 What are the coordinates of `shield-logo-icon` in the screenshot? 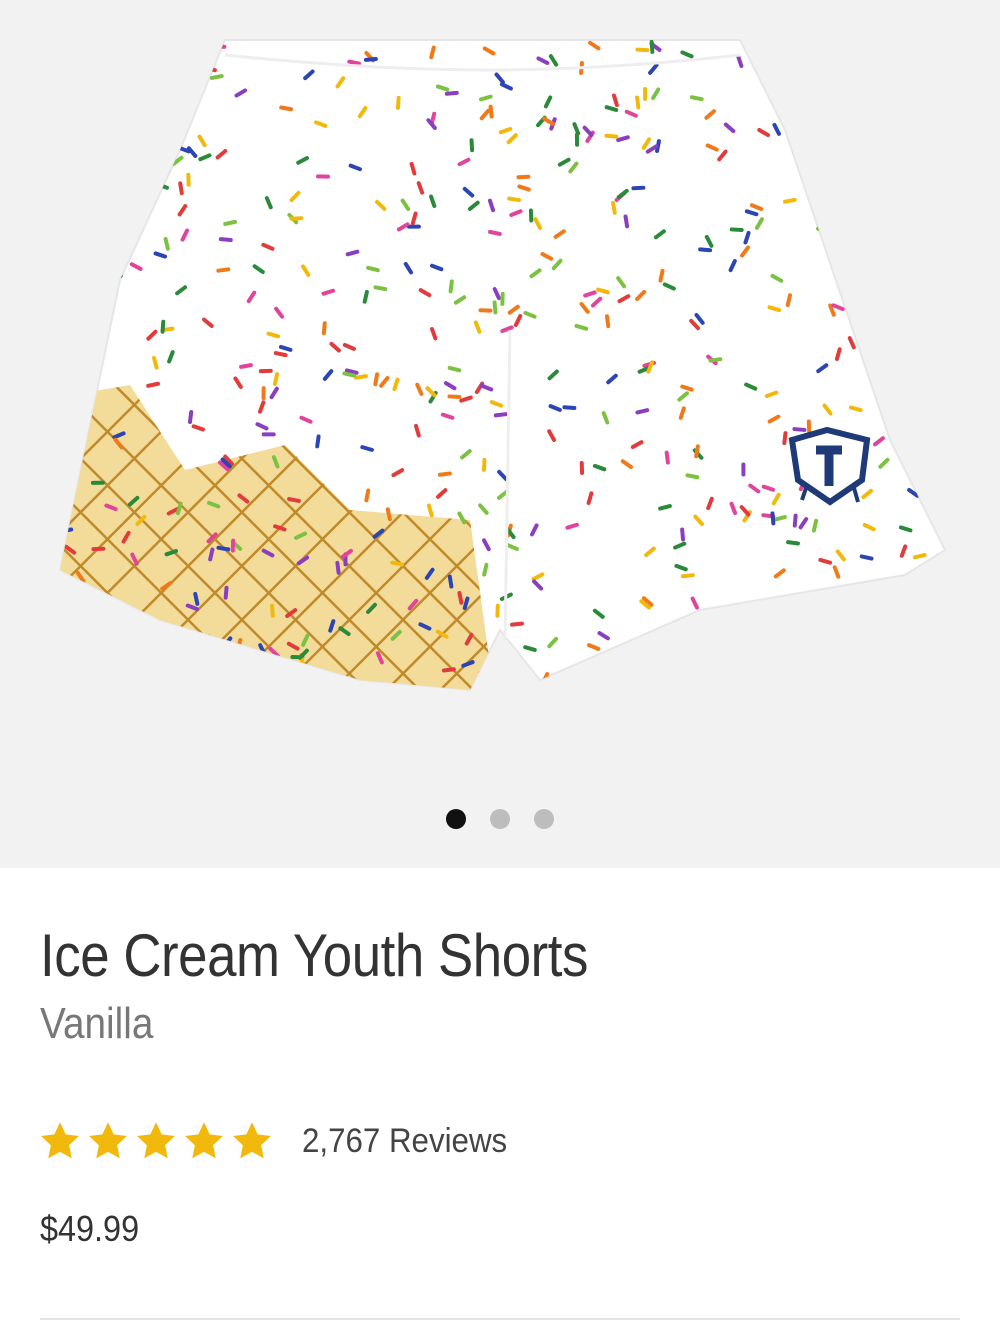 It's located at (829, 466).